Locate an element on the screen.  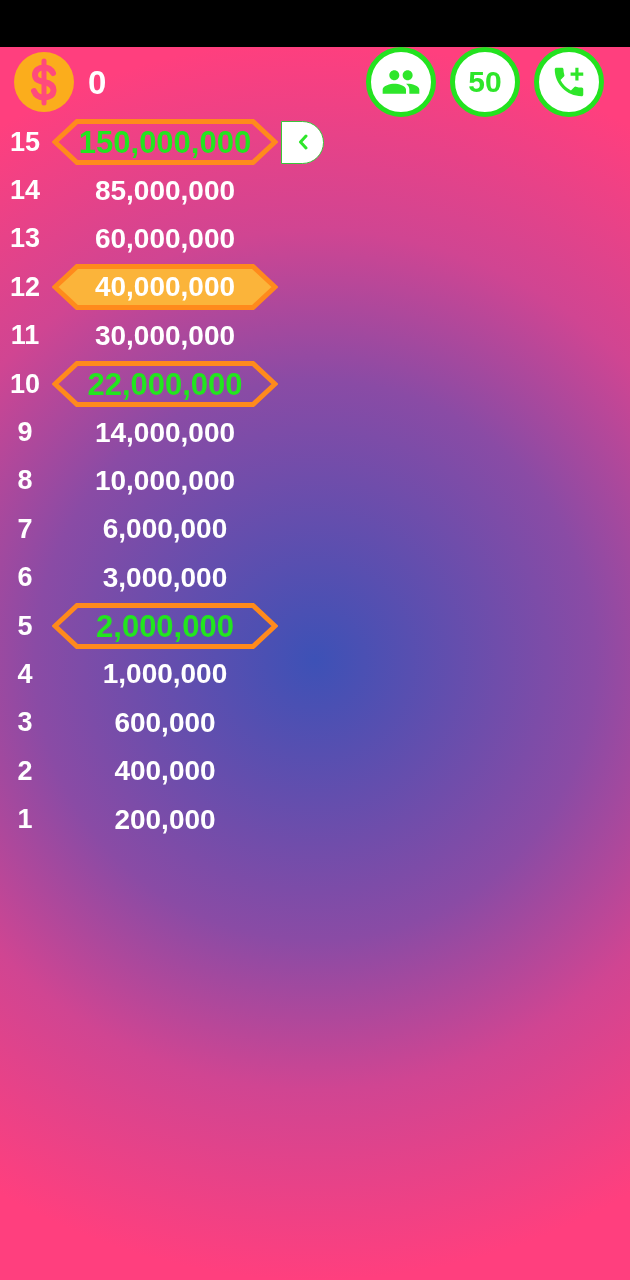
prize-amount: 60,000,000 is located at coordinates (165, 238).